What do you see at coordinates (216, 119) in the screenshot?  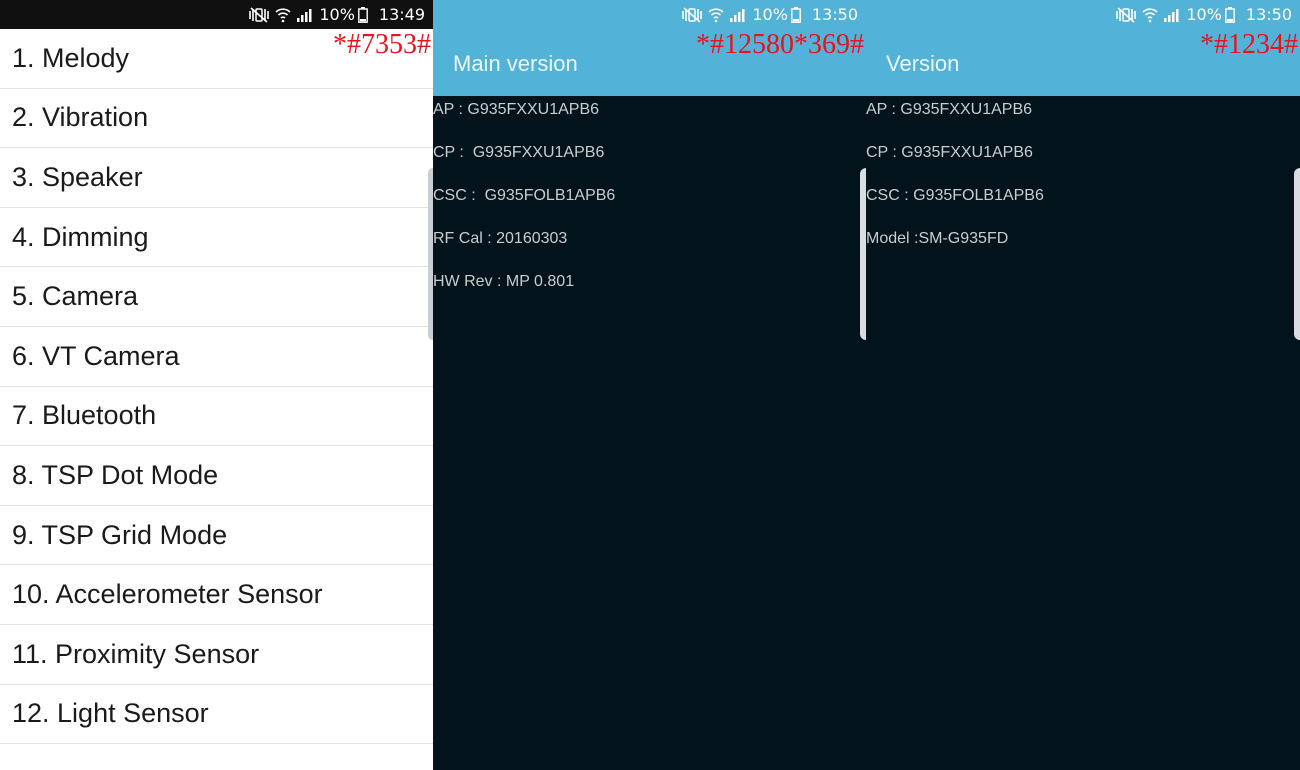 I see `menu-item-vibration: 2. Vibration` at bounding box center [216, 119].